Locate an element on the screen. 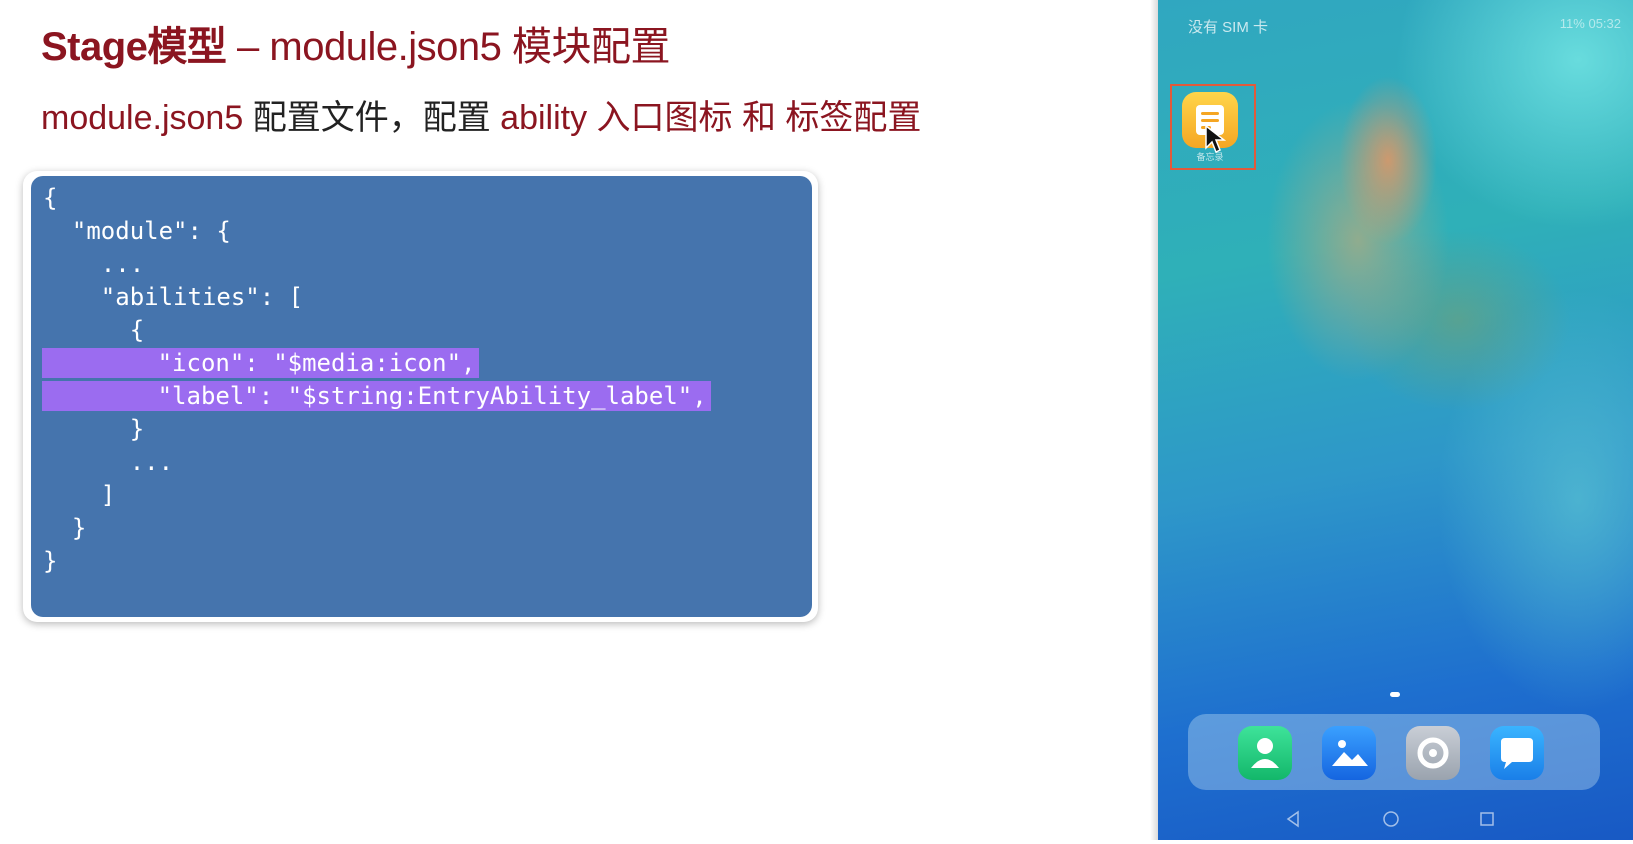  slide-title: Stage模型 – module.json5 模块配置 is located at coordinates (355, 43).